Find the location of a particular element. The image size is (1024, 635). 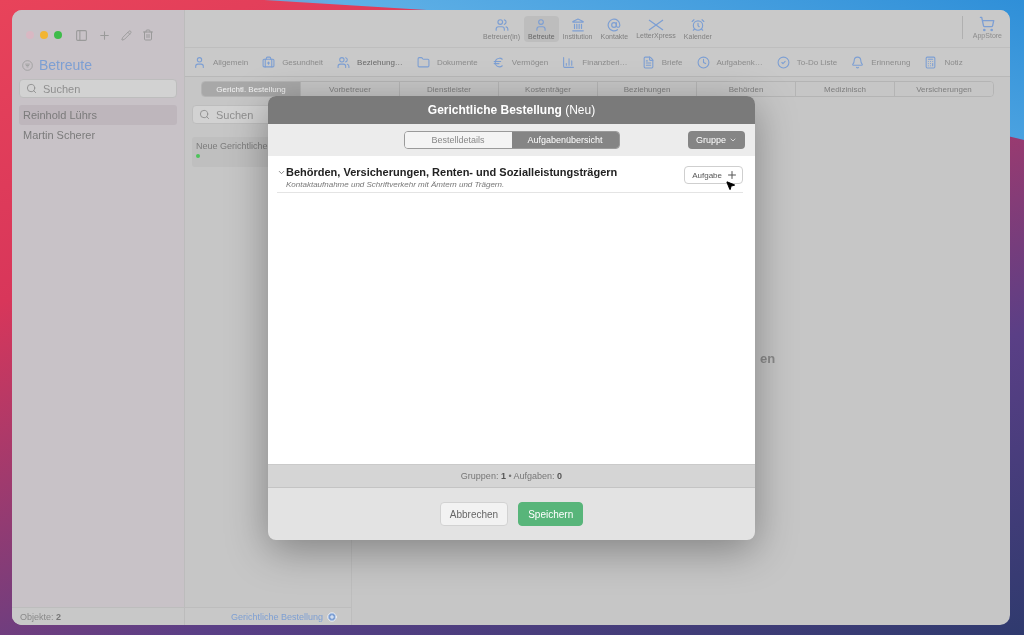

placeholder-text: en is located at coordinates (768, 358).